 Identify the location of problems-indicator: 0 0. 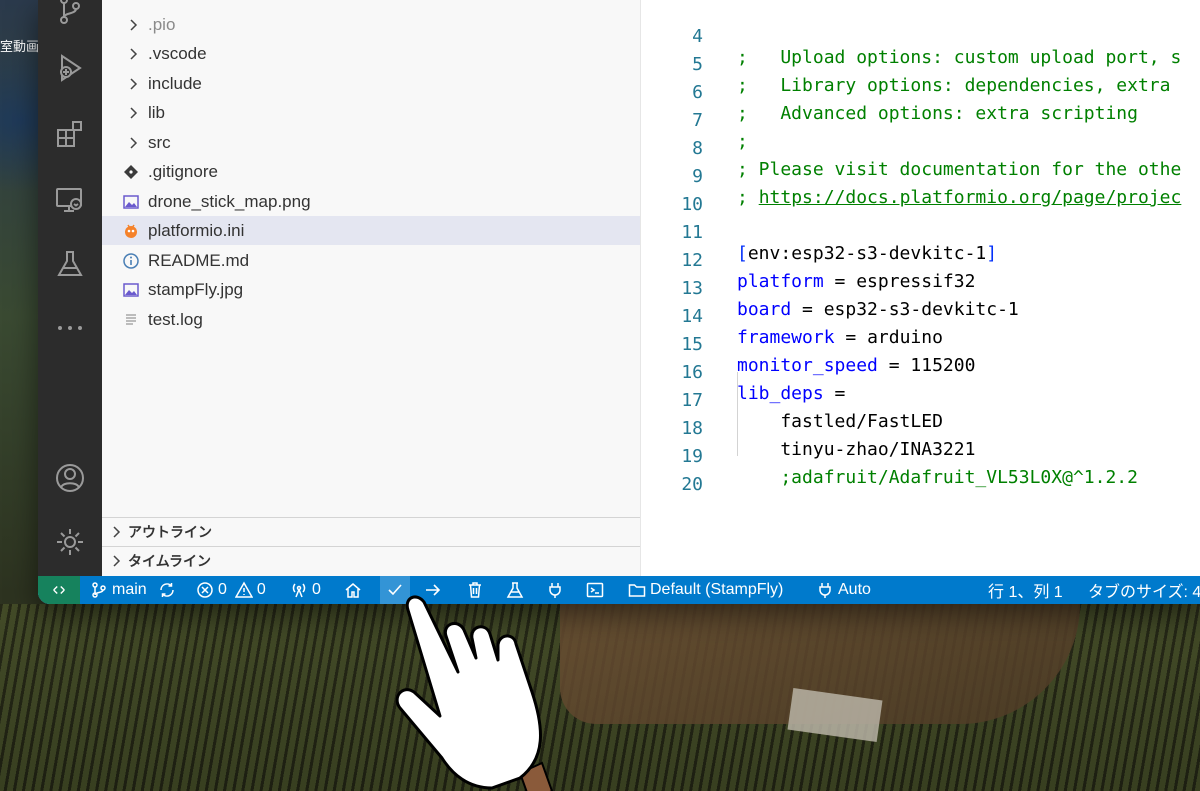
(231, 590).